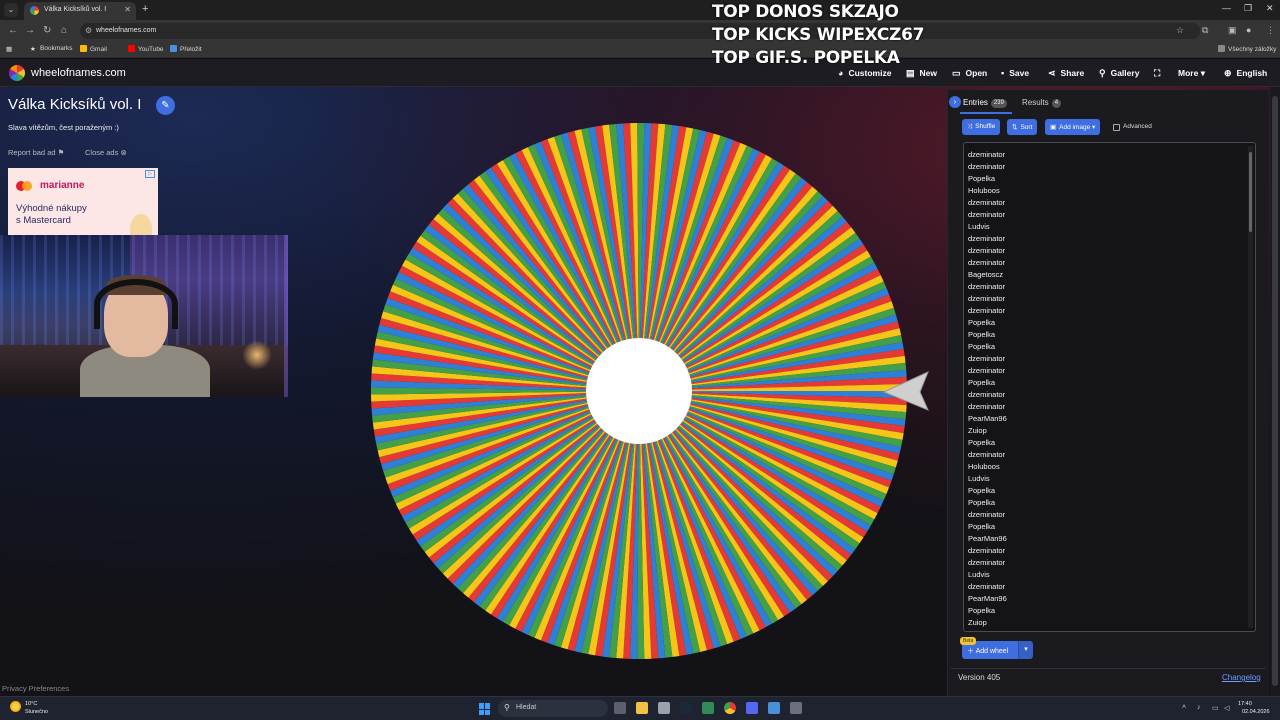 Image resolution: width=1280 pixels, height=720 pixels. I want to click on all-bookmarks: Všechny záložky, so click(1247, 49).